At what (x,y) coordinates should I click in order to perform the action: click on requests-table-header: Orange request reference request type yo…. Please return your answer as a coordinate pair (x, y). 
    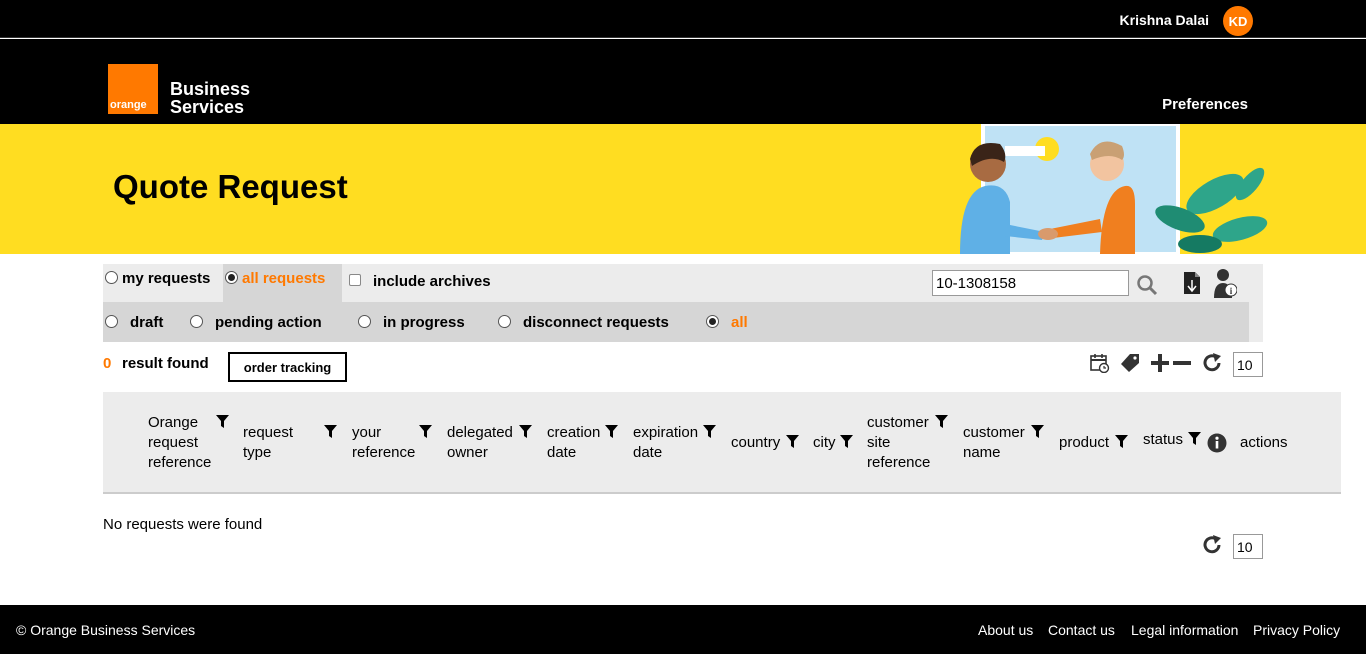
    Looking at the image, I should click on (722, 443).